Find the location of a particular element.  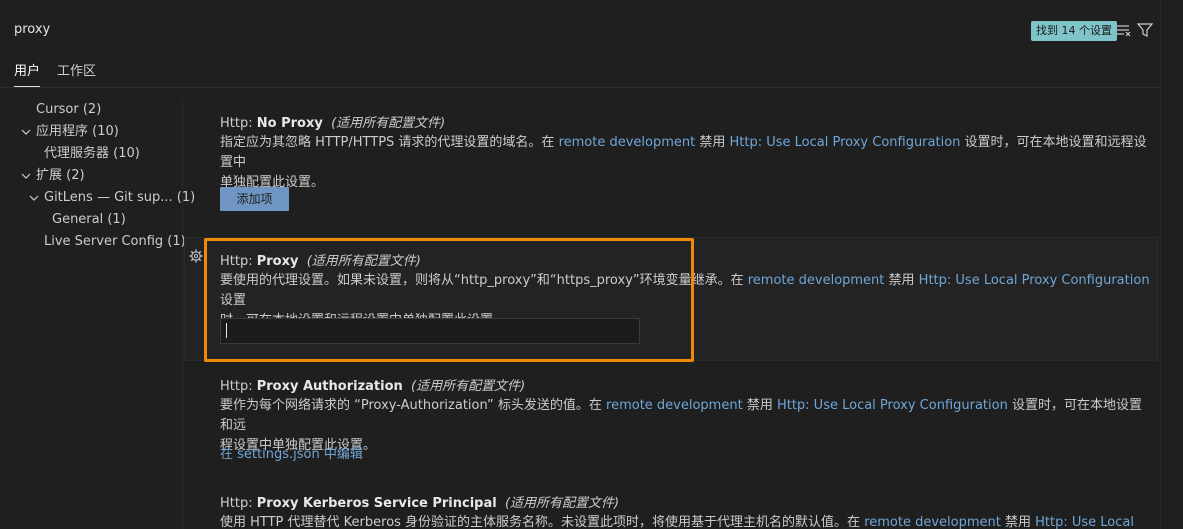

desc-text: 单独配置此设置。 is located at coordinates (272, 182).